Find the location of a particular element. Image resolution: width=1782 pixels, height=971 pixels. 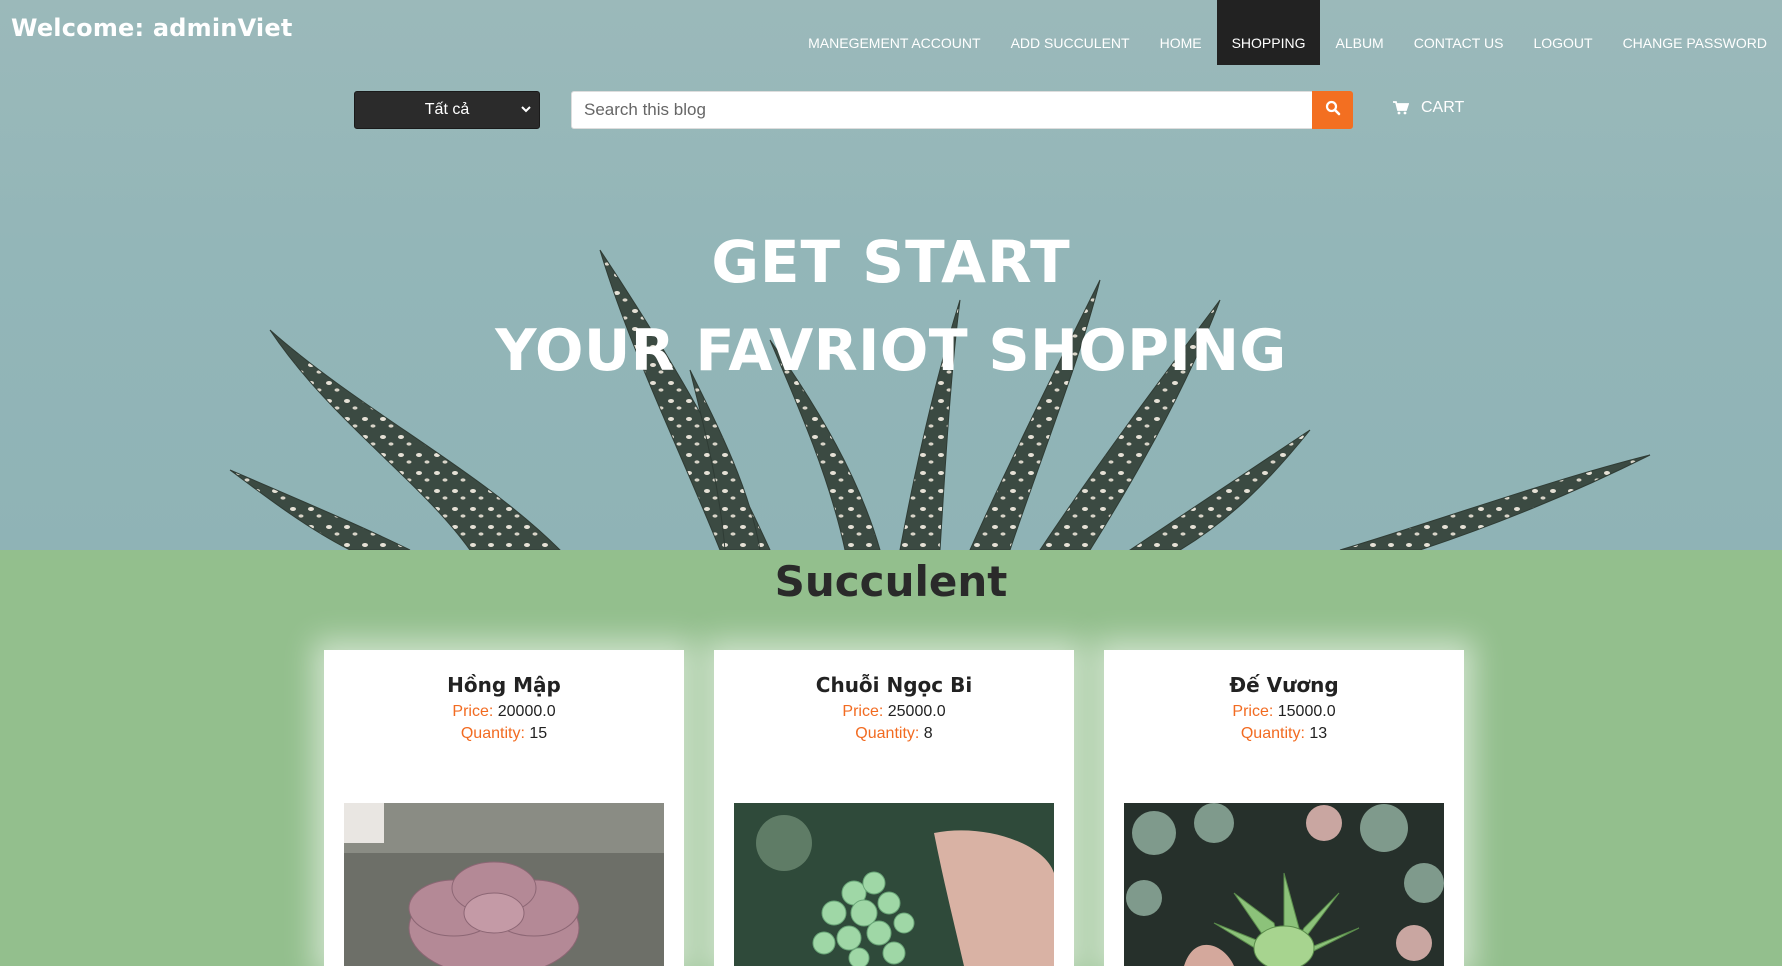

search-icon is located at coordinates (1333, 110).